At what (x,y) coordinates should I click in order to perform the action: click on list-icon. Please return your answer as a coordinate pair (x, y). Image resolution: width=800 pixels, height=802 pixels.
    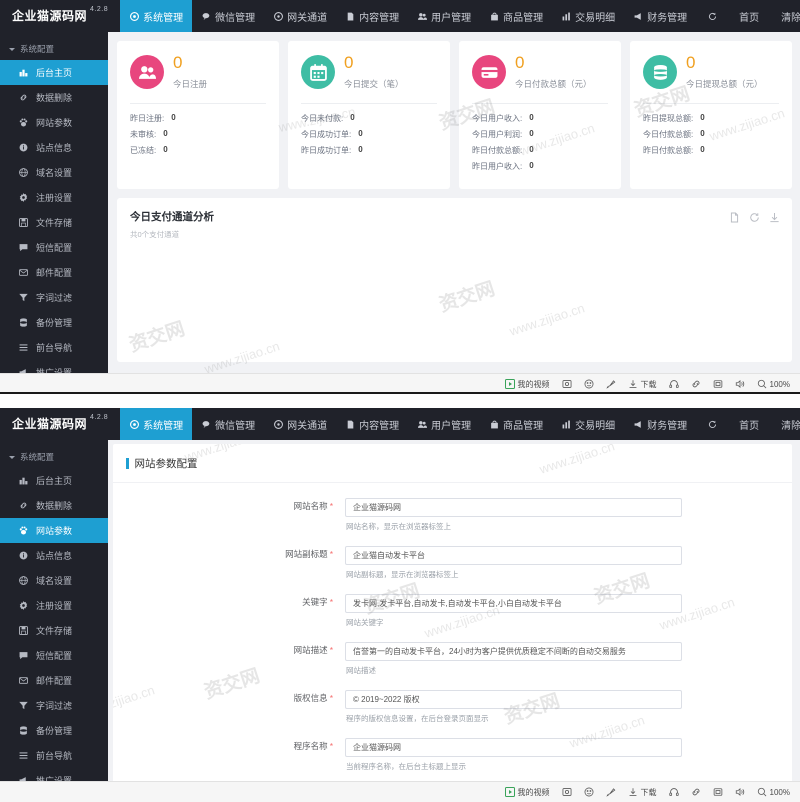
    Looking at the image, I should click on (23, 755).